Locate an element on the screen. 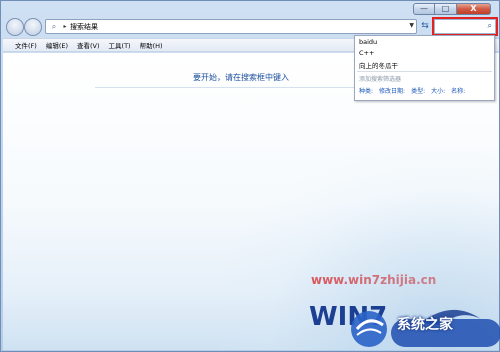 The image size is (500, 352). watermark-brand: 系统之家 is located at coordinates (425, 325).